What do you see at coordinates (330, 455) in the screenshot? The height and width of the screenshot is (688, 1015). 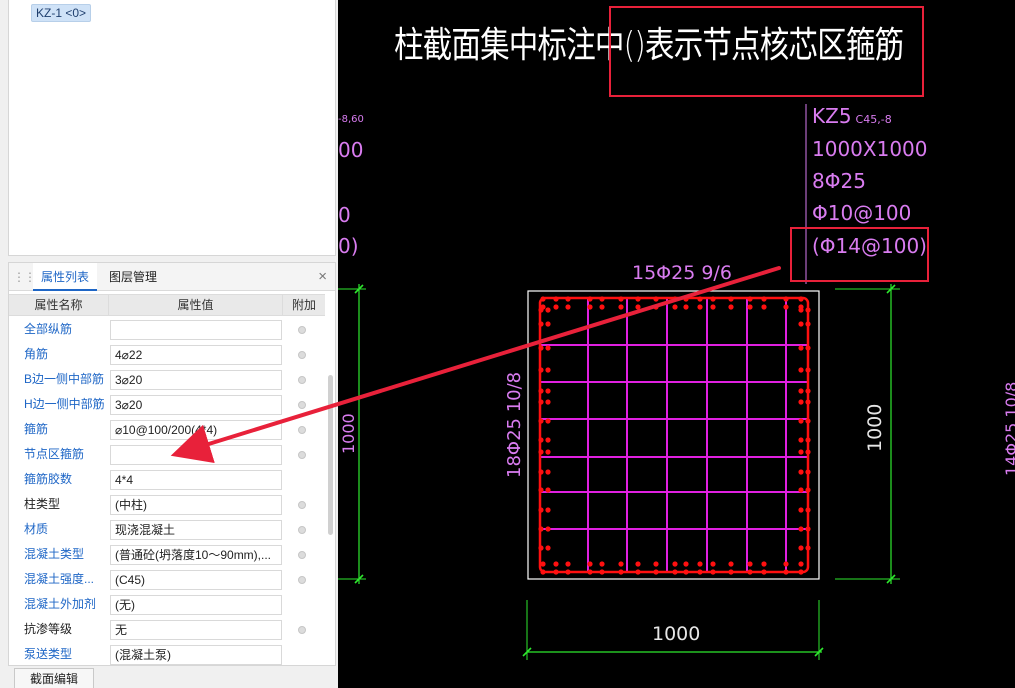 I see `scrollbar` at bounding box center [330, 455].